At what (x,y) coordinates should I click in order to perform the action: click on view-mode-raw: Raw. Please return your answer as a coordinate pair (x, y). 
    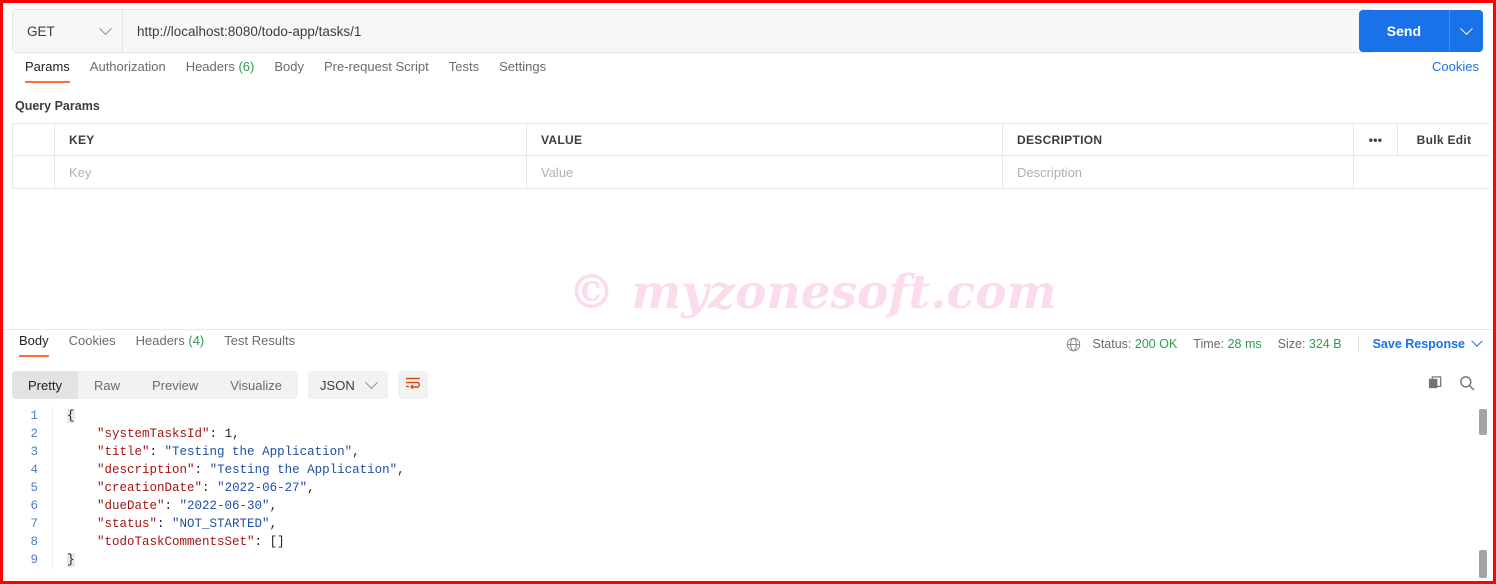
    Looking at the image, I should click on (107, 385).